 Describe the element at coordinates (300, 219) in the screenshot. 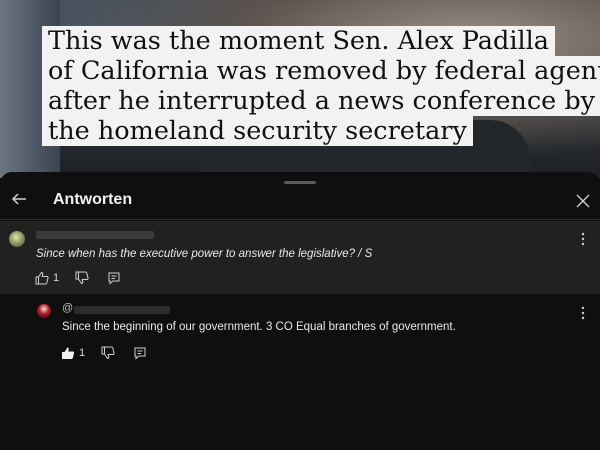

I see `divider` at that location.